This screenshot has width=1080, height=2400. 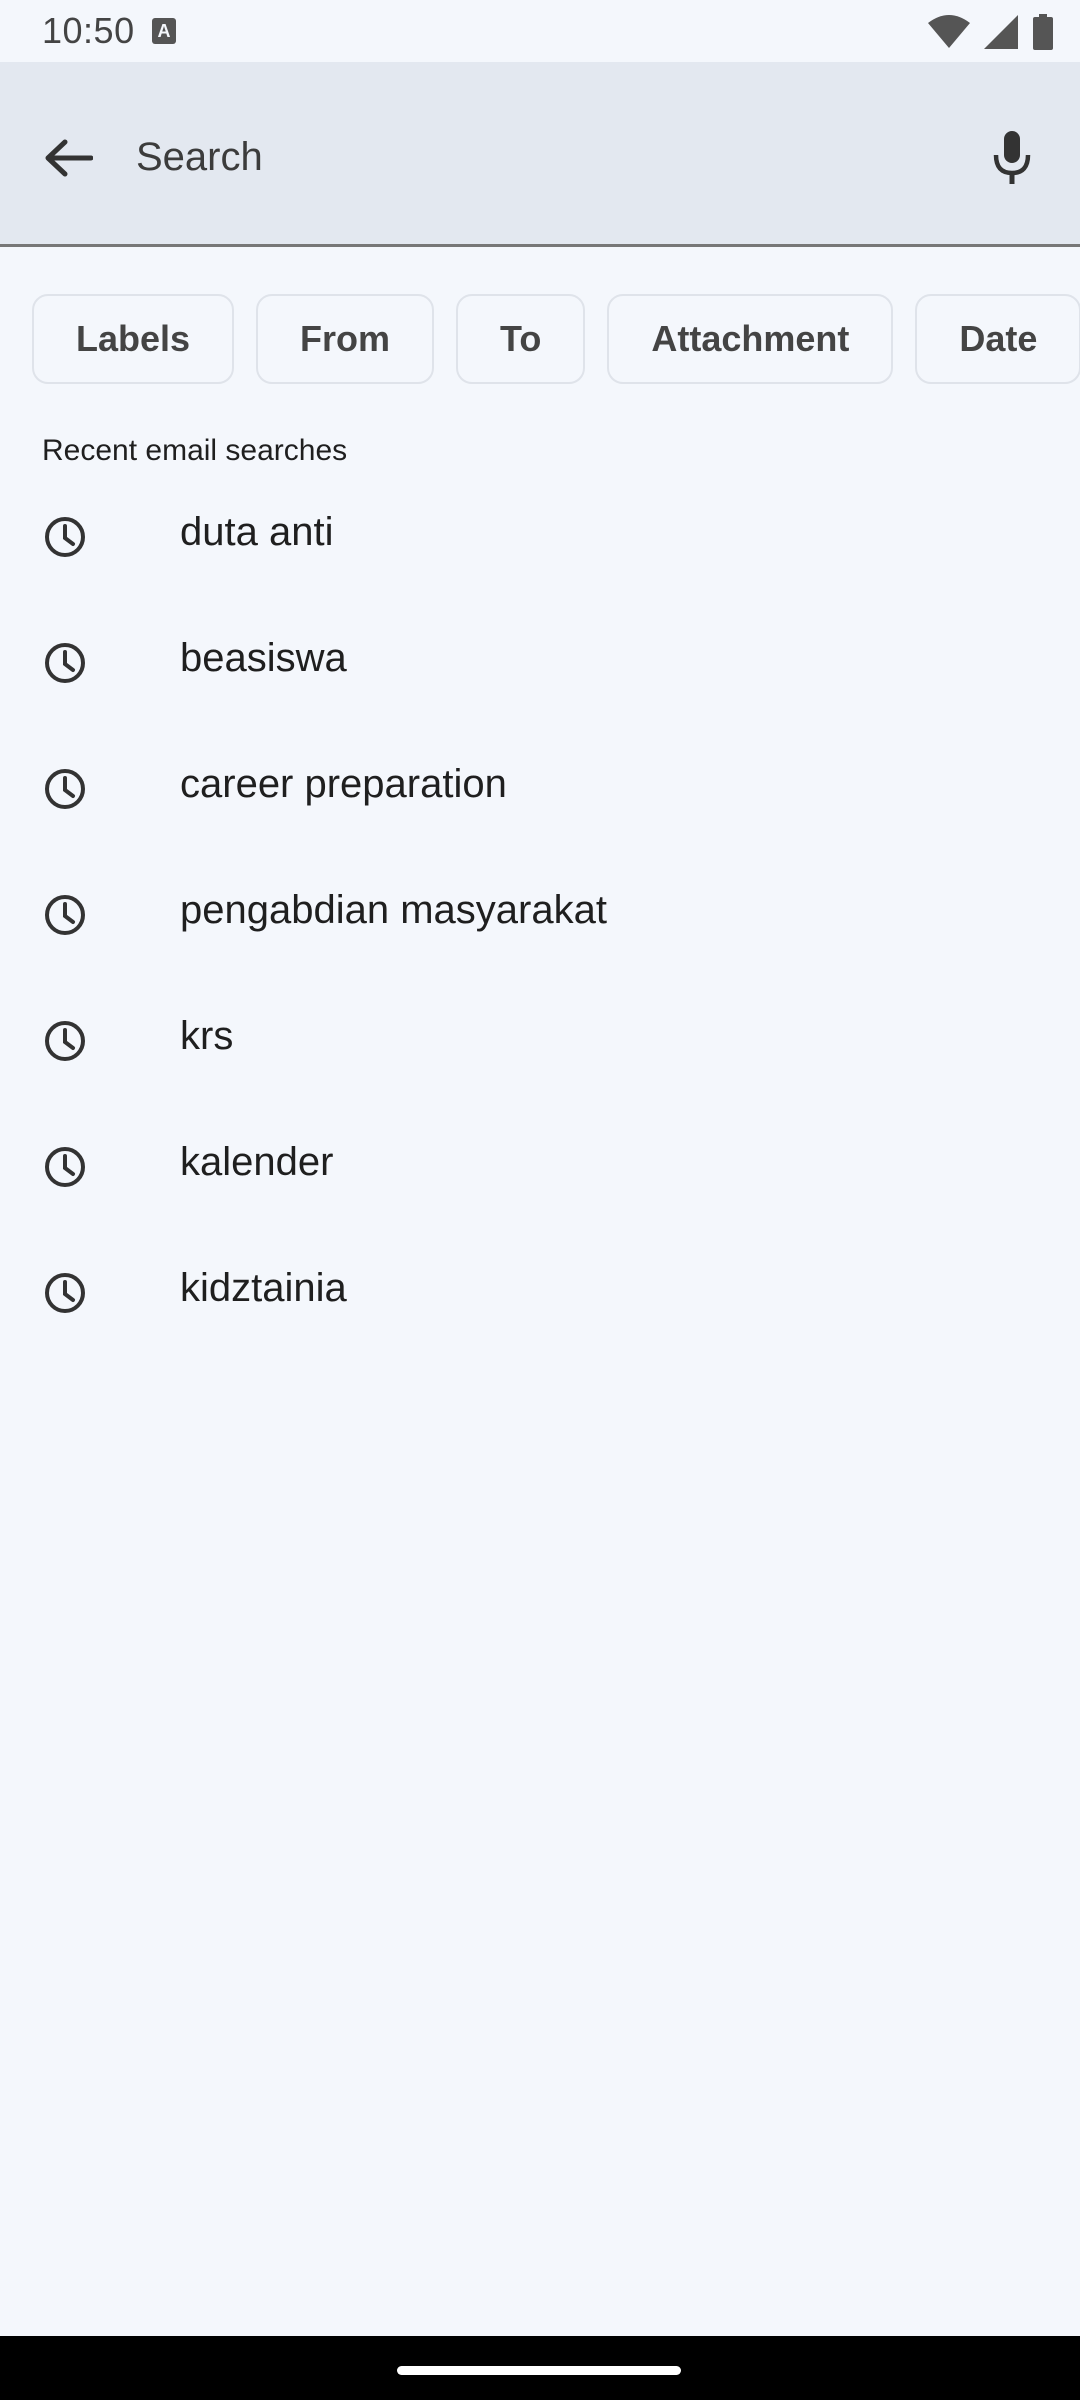 What do you see at coordinates (1001, 32) in the screenshot?
I see `signal-icon` at bounding box center [1001, 32].